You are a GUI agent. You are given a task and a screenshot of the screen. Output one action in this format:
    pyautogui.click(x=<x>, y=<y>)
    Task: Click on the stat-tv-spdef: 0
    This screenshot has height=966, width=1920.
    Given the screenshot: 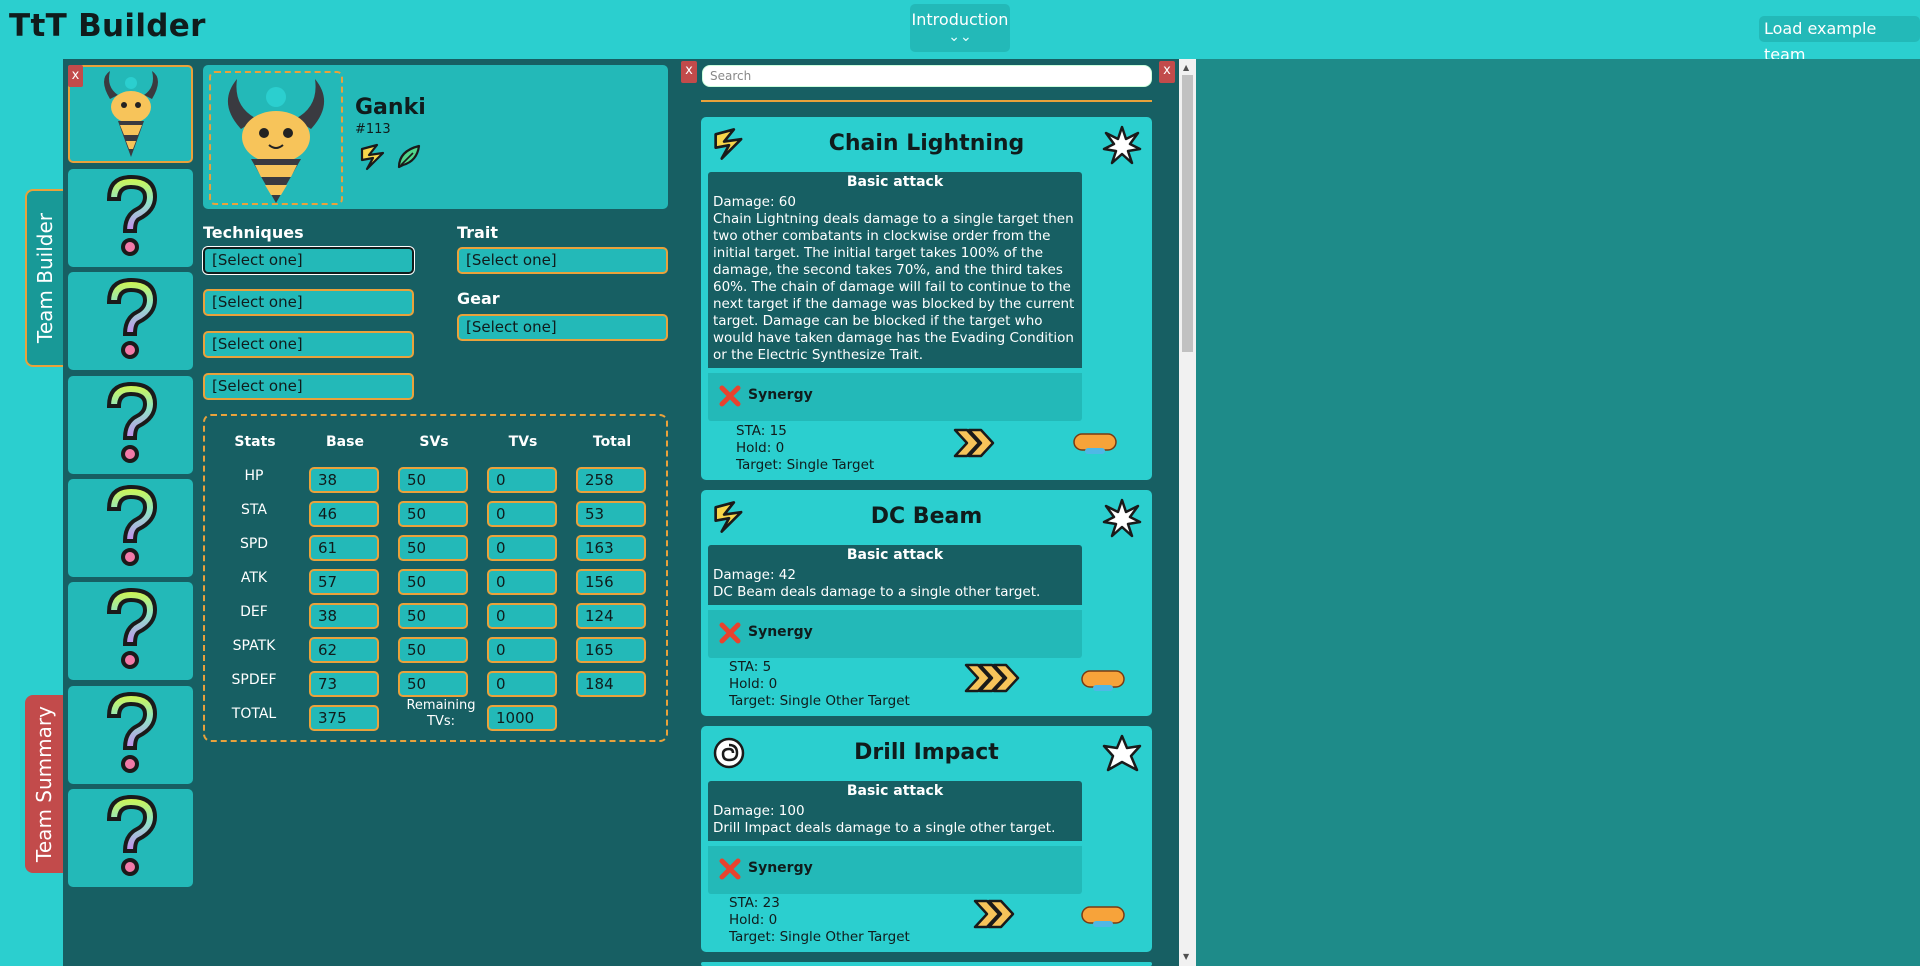 What is the action you would take?
    pyautogui.click(x=522, y=684)
    